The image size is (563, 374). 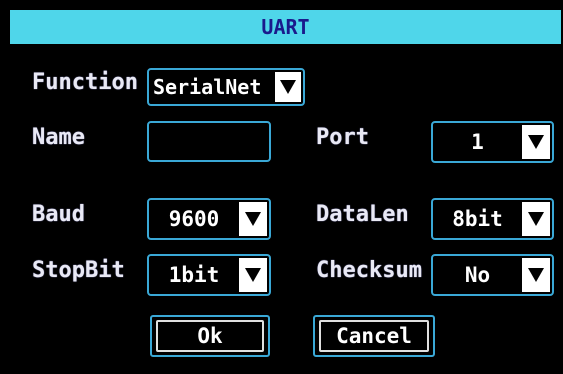 What do you see at coordinates (194, 219) in the screenshot?
I see `baud-value: 9600` at bounding box center [194, 219].